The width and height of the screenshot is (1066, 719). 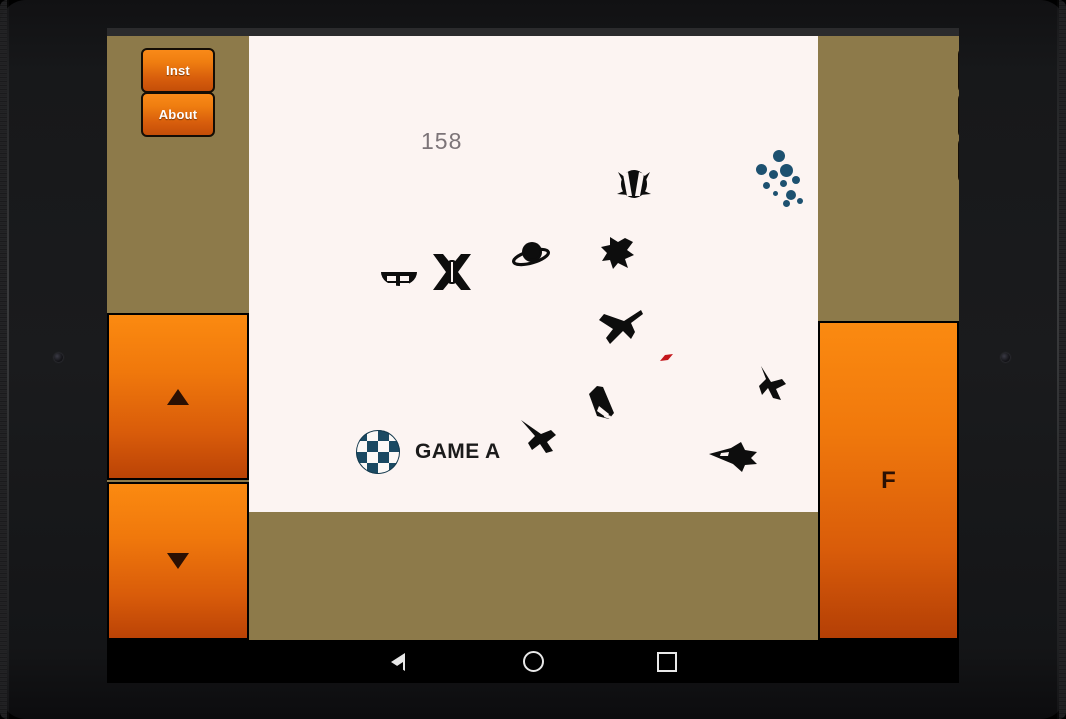 What do you see at coordinates (378, 452) in the screenshot?
I see `checkered-ball-icon` at bounding box center [378, 452].